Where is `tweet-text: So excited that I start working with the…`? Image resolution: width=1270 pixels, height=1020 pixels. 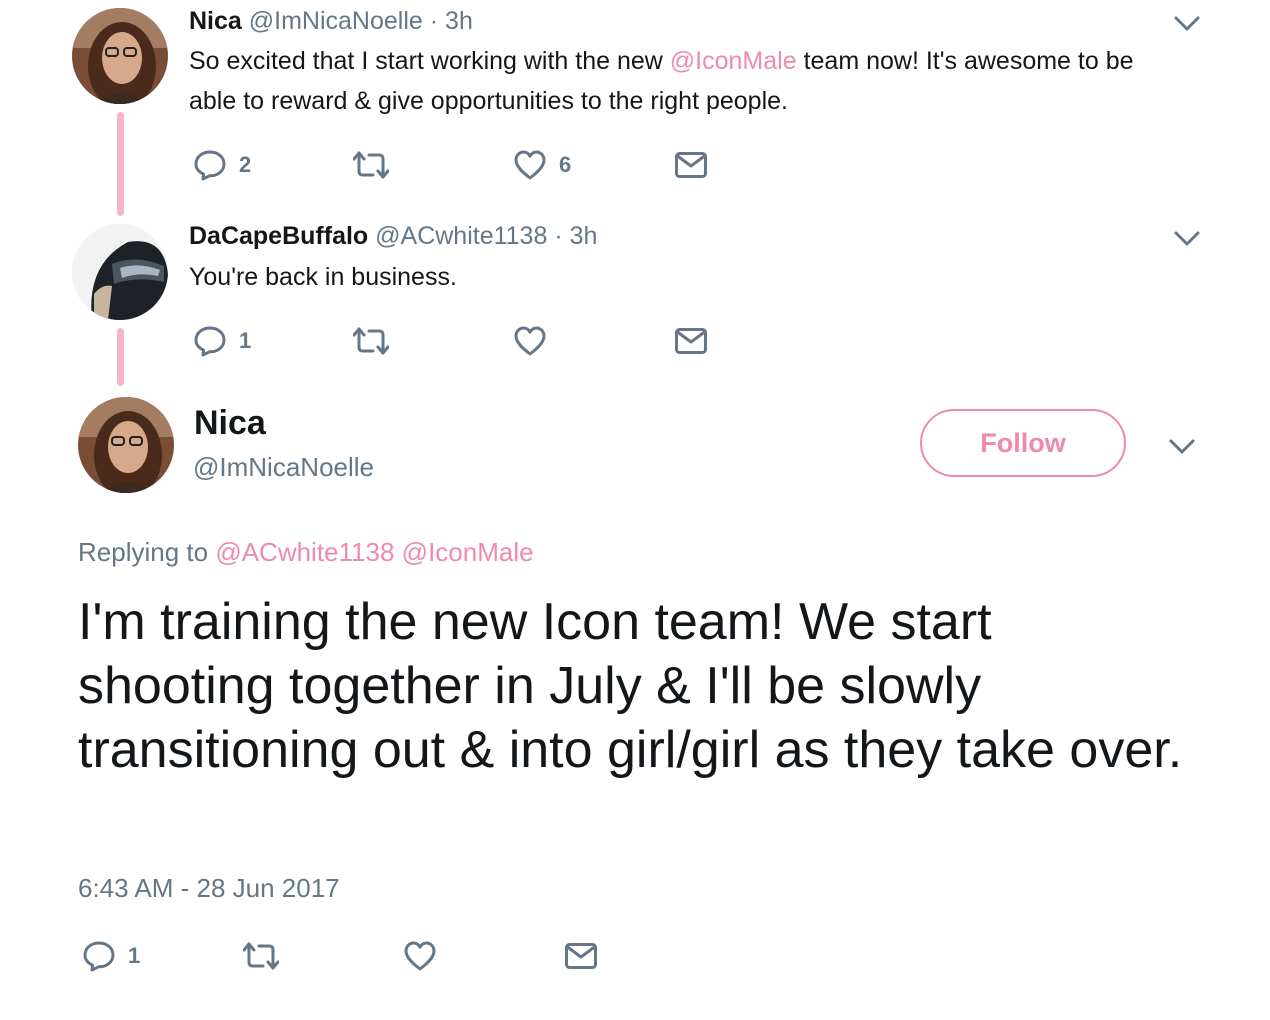 tweet-text: So excited that I start working with the… is located at coordinates (661, 81).